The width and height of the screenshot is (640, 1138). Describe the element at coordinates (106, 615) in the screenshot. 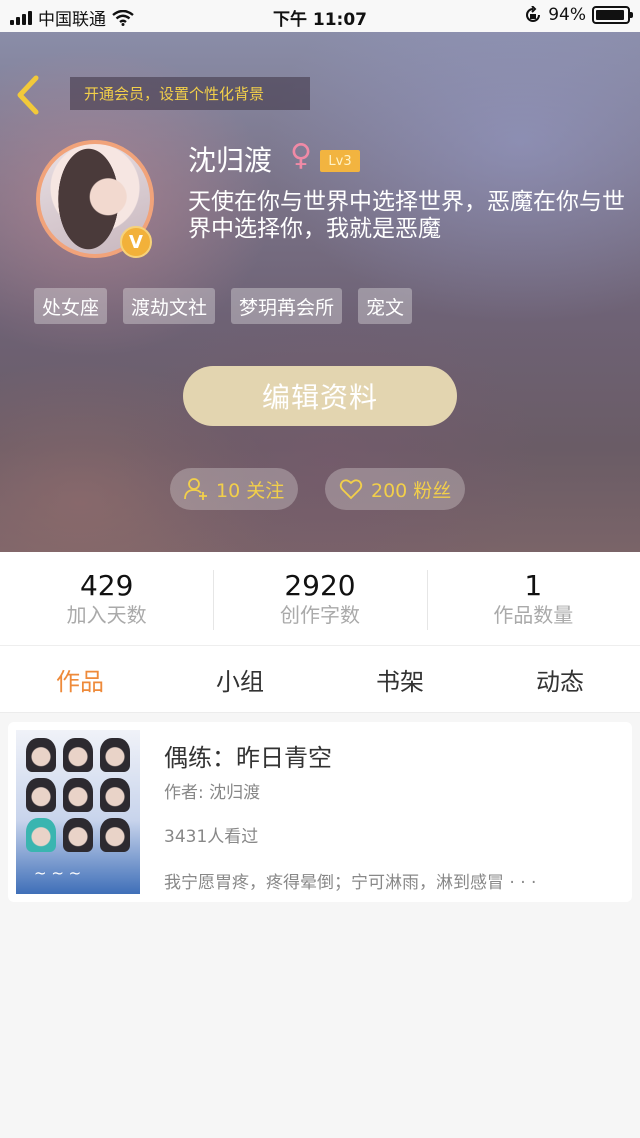

I see `stat-label: 加入天数` at that location.